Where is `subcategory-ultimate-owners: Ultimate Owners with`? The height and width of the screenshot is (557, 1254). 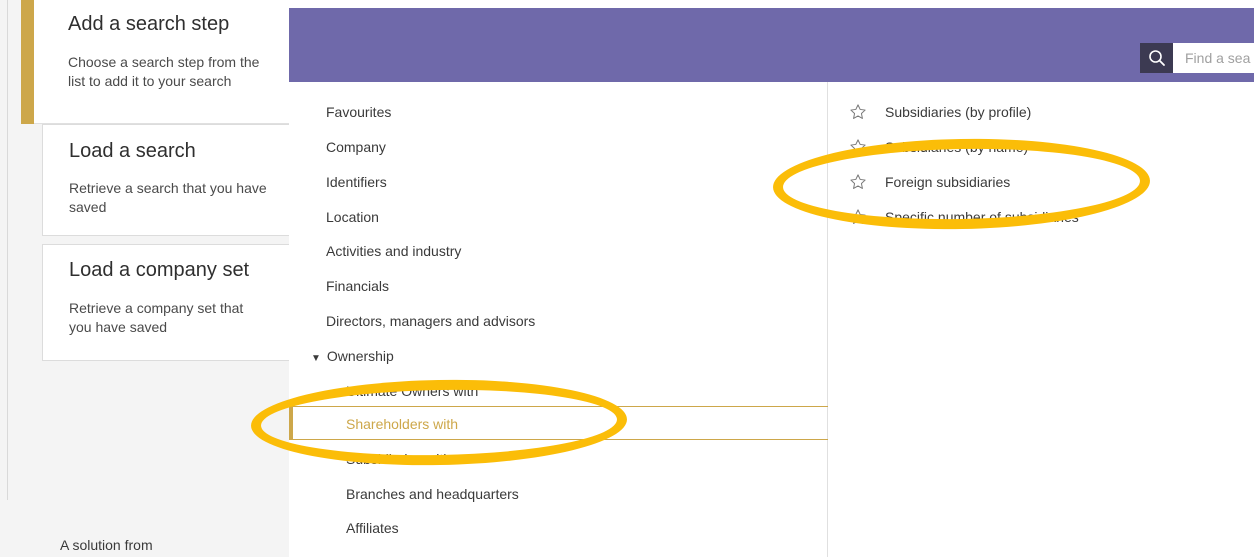
subcategory-ultimate-owners: Ultimate Owners with is located at coordinates (412, 391).